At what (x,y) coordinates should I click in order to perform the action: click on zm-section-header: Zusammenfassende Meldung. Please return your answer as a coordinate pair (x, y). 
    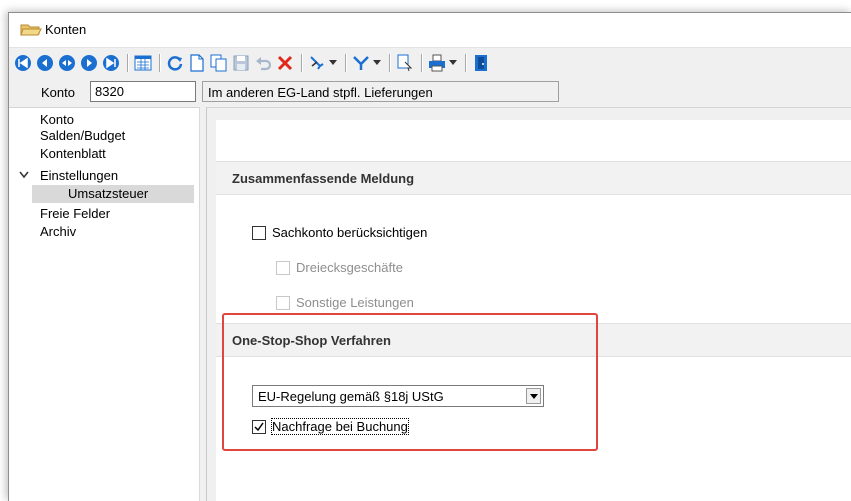
    Looking at the image, I should click on (533, 178).